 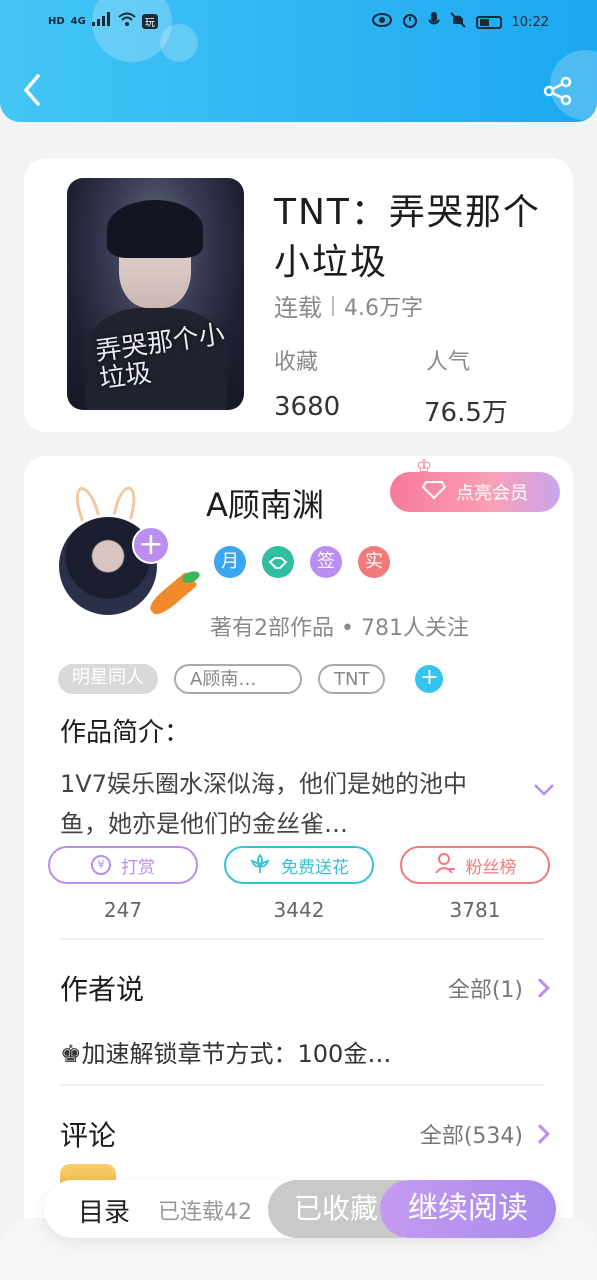 What do you see at coordinates (326, 562) in the screenshot?
I see `signed-badge-icon: 签` at bounding box center [326, 562].